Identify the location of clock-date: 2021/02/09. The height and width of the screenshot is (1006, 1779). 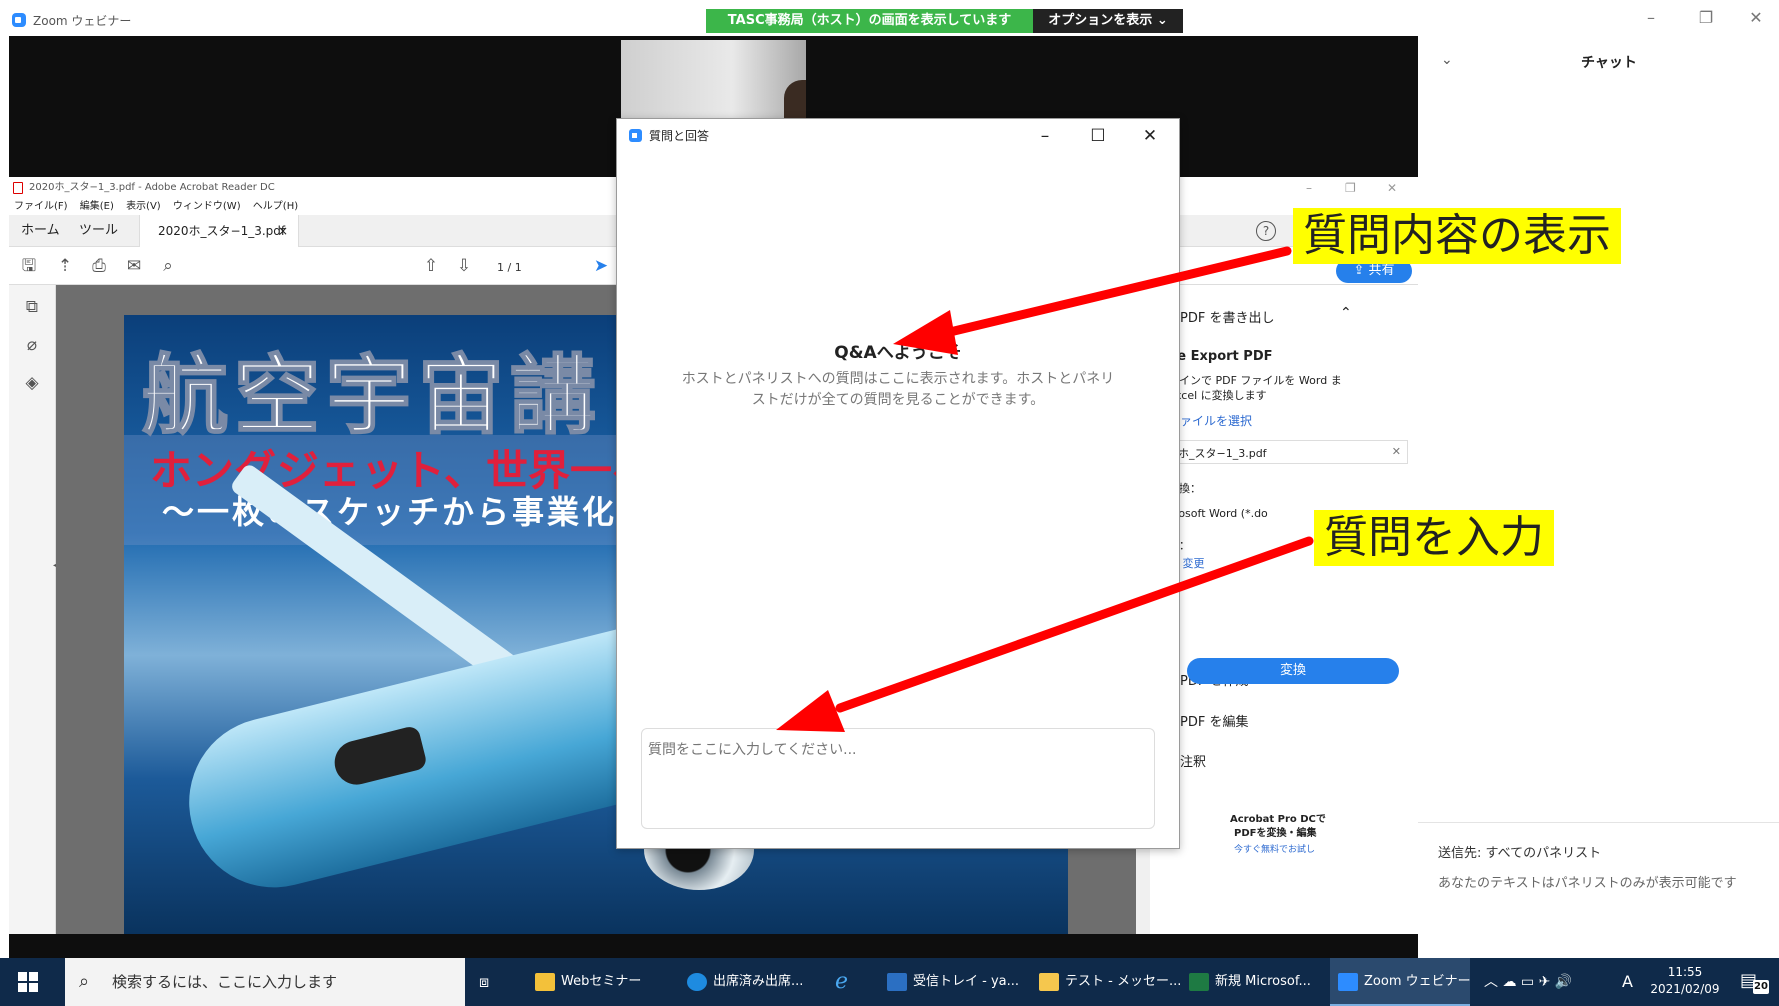
(1685, 989).